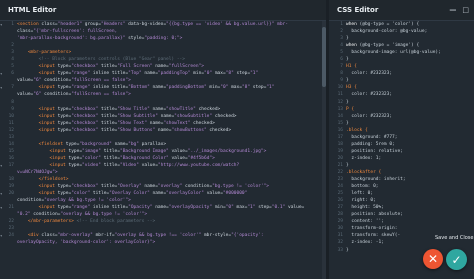  I want to click on code-token: title=, so click(111, 151).